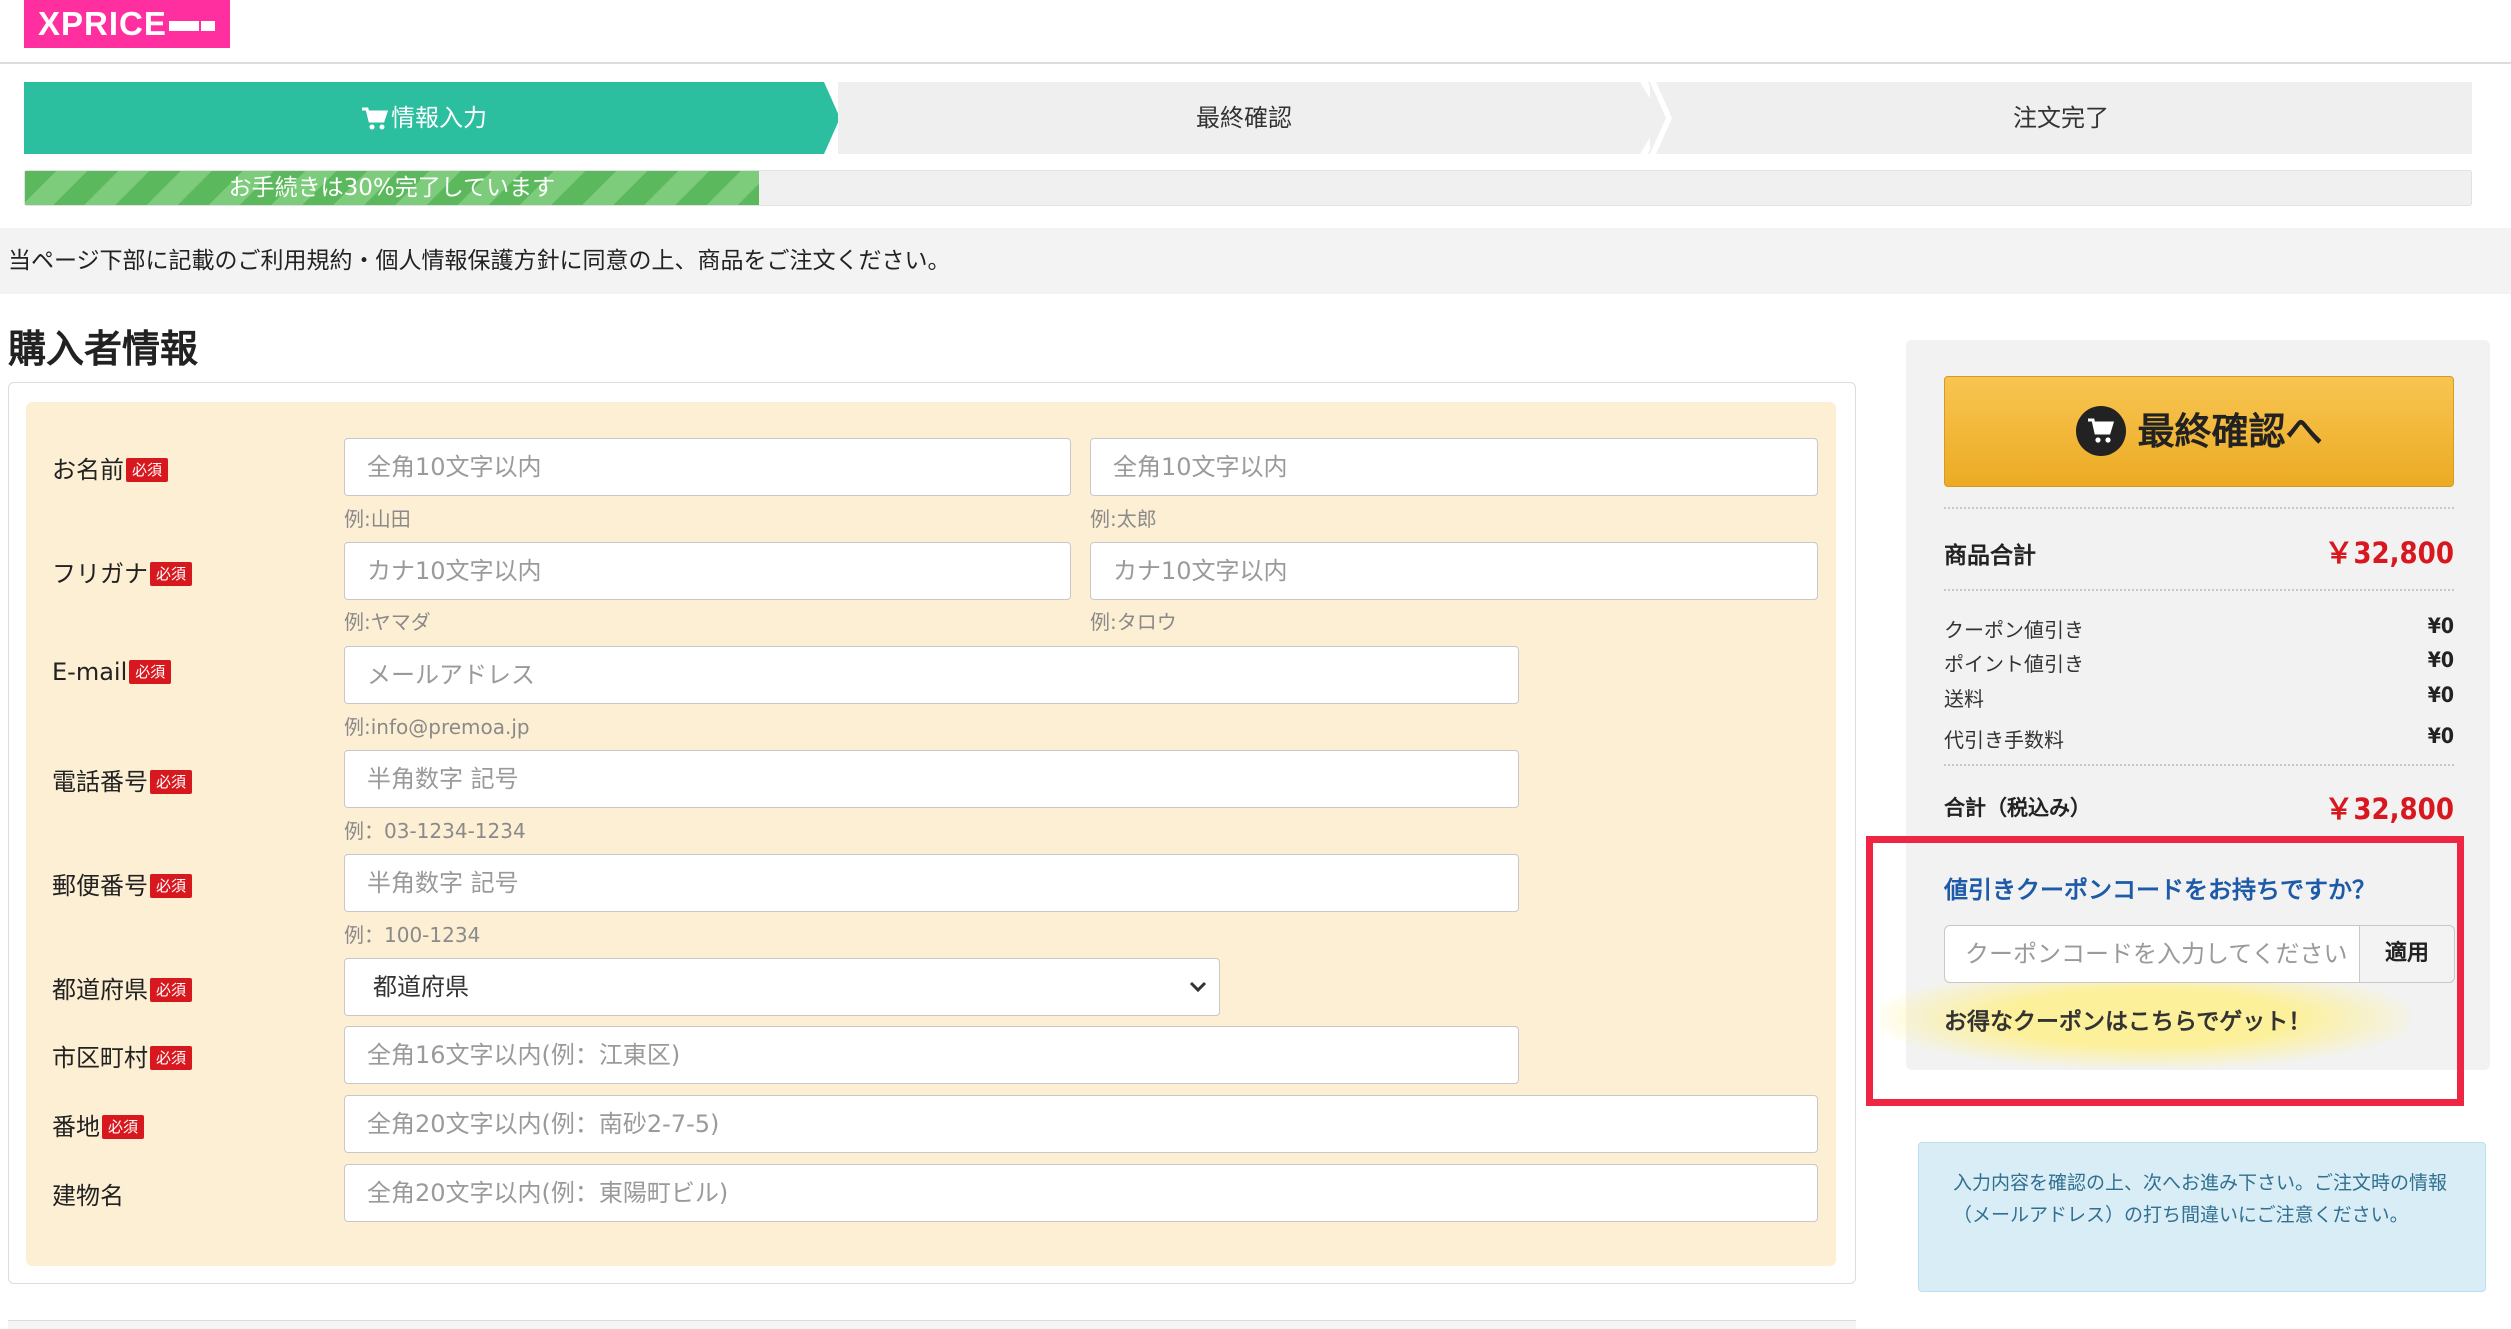  What do you see at coordinates (412, 935) in the screenshot?
I see `postal-example: 例：100-1234` at bounding box center [412, 935].